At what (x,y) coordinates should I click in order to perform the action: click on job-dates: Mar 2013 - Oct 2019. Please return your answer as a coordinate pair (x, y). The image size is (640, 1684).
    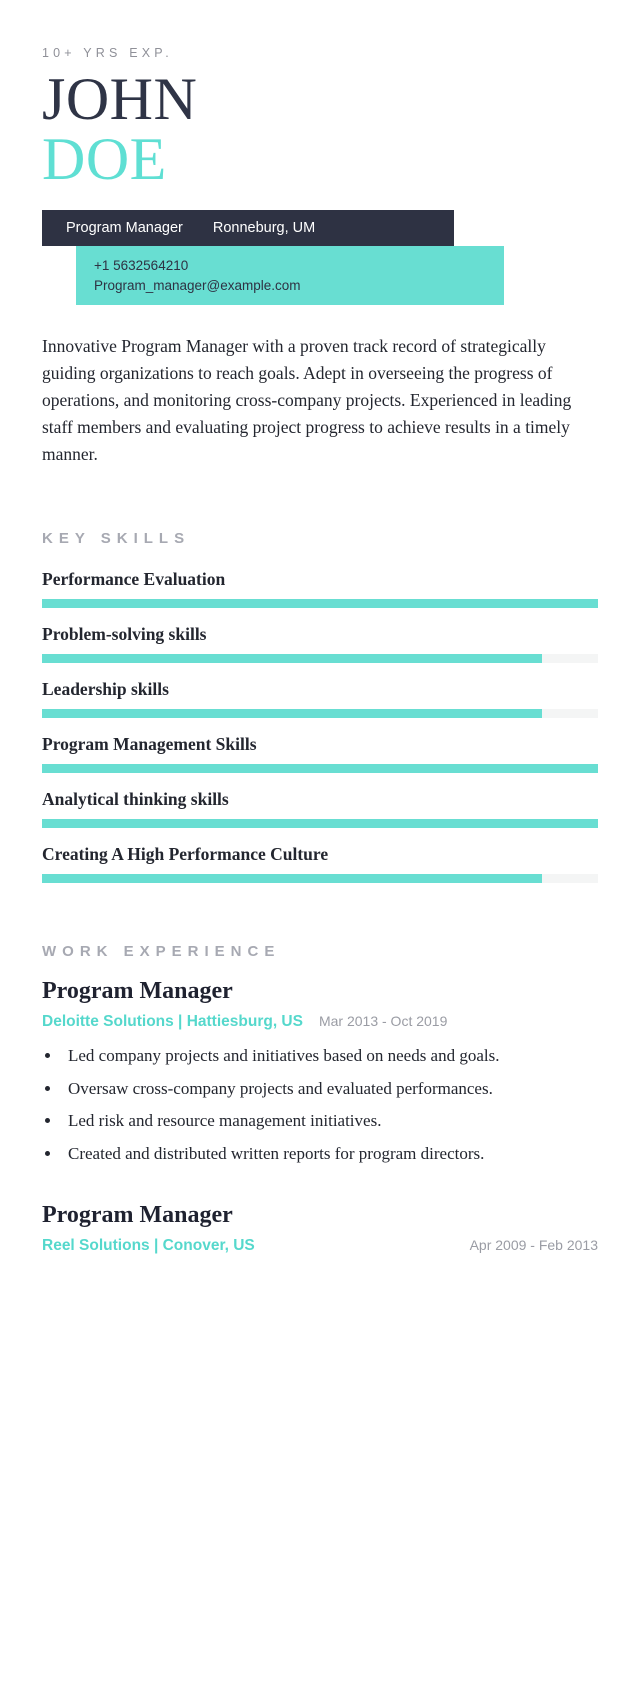
    Looking at the image, I should click on (383, 1021).